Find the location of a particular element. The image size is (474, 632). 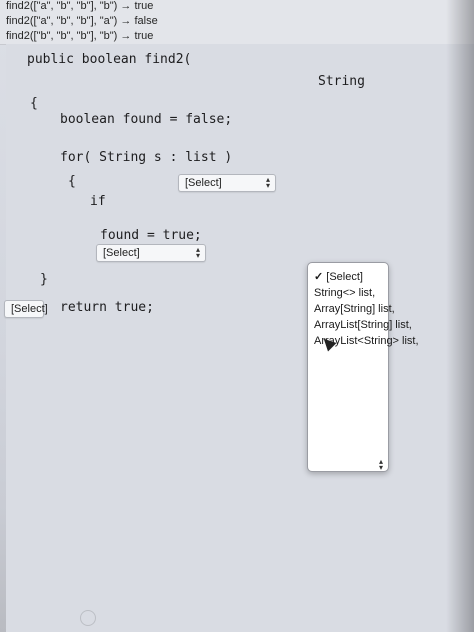

dropdown-option-selected: ✓ [Select] is located at coordinates (338, 277).